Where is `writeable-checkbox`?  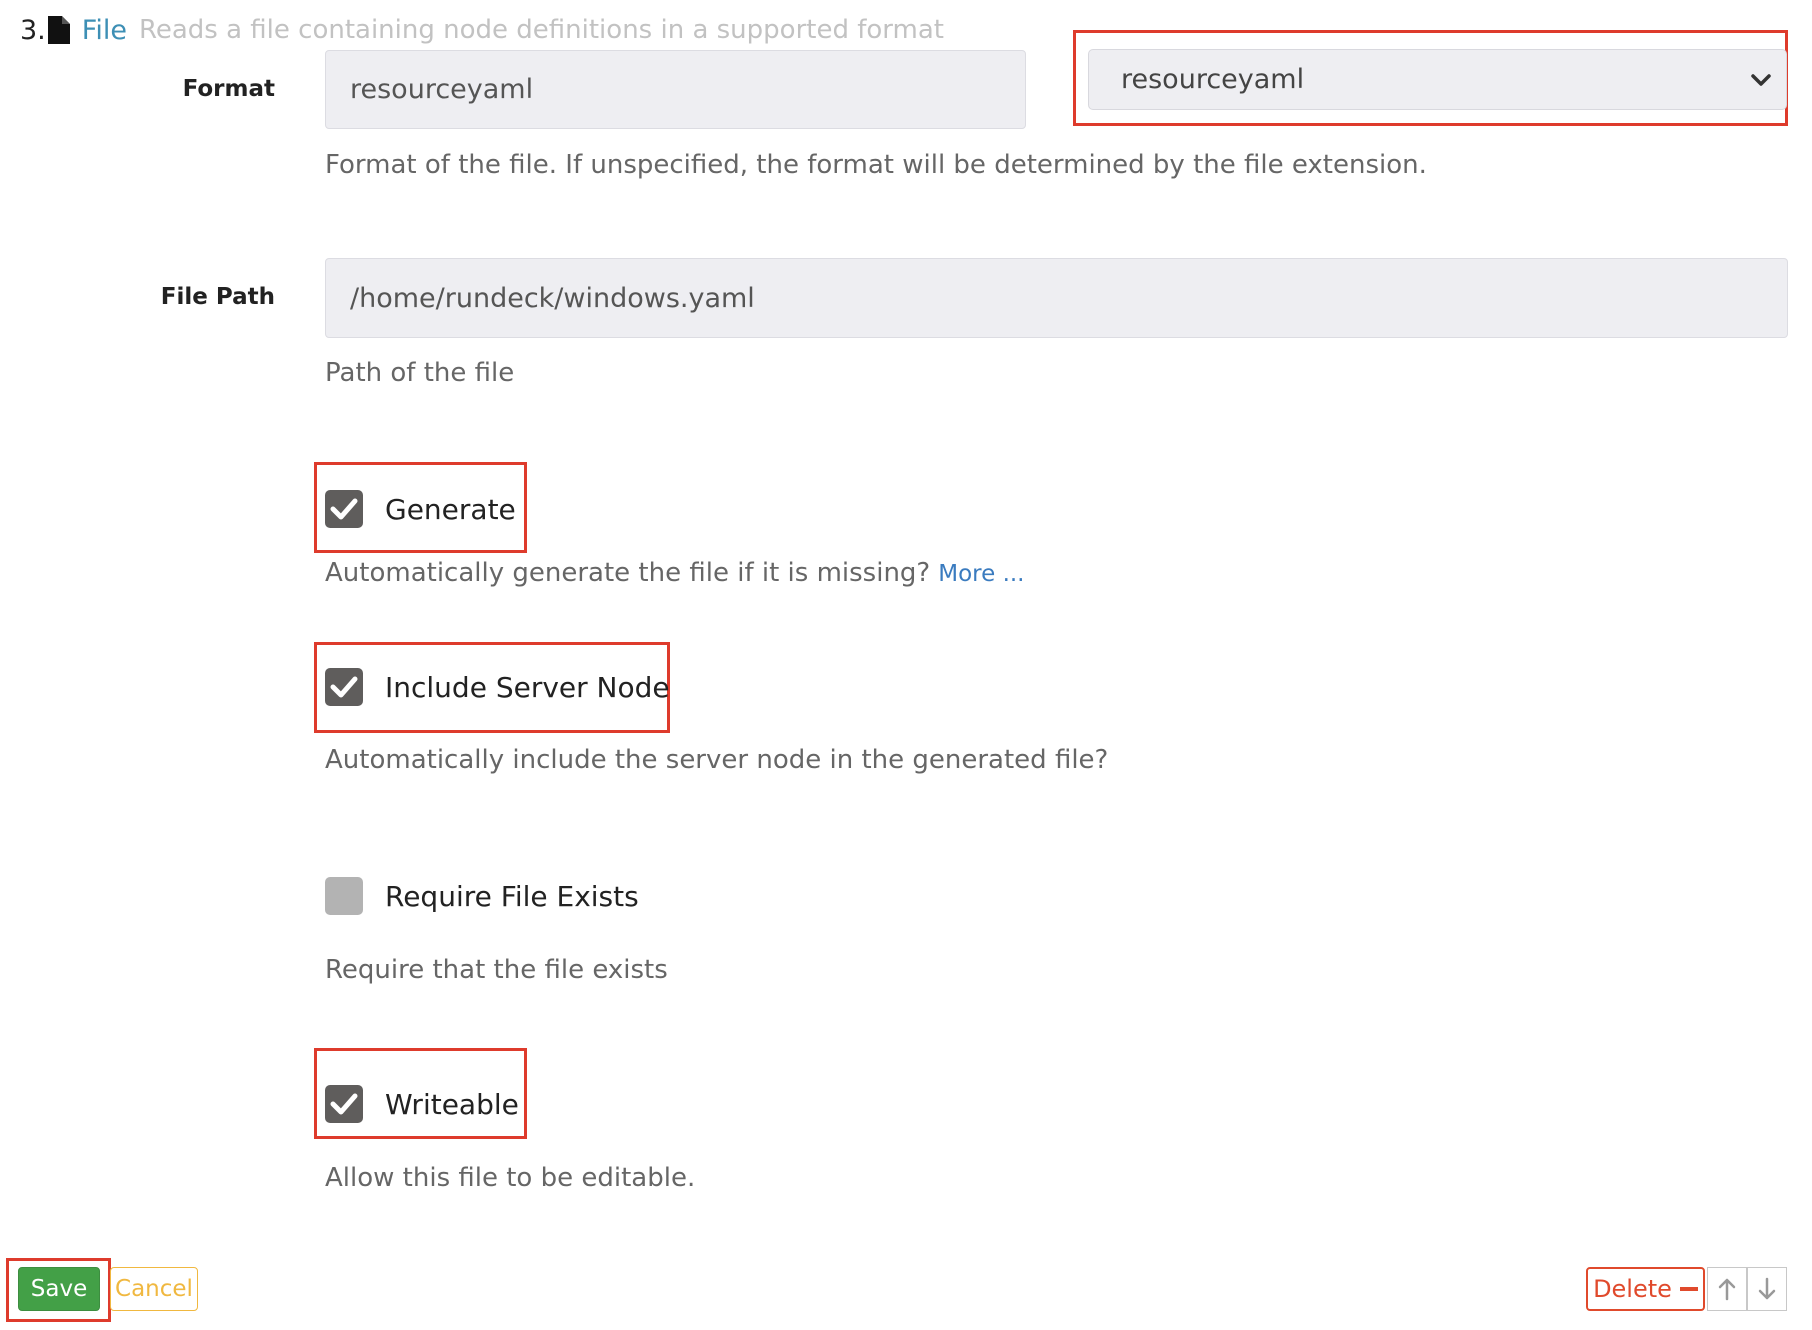 writeable-checkbox is located at coordinates (344, 1104).